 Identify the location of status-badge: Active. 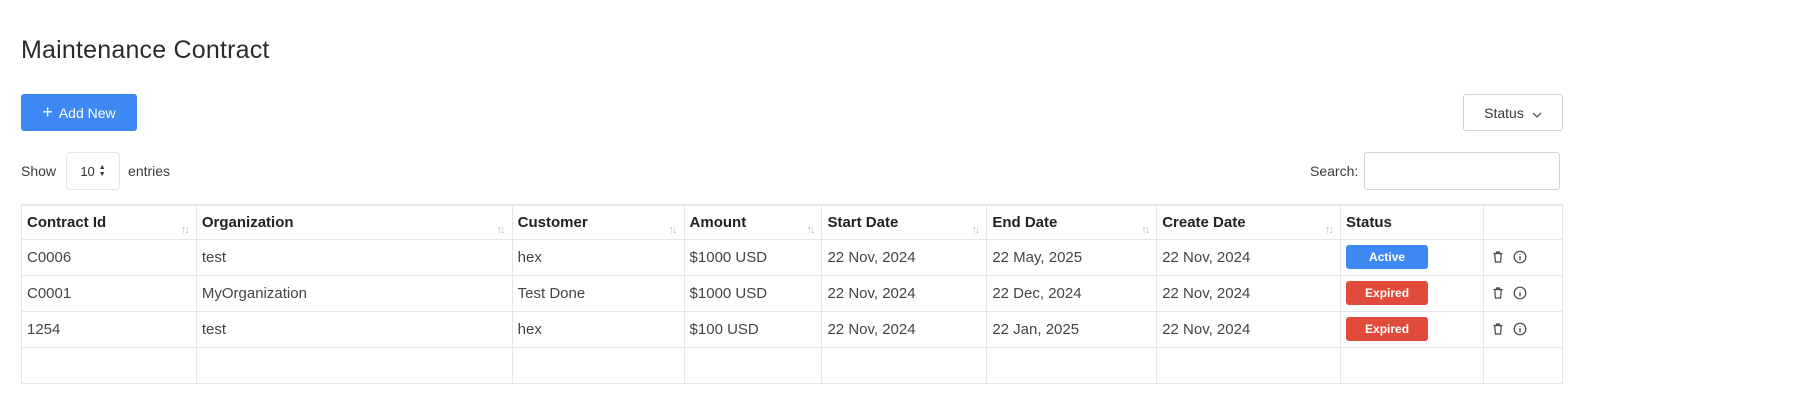
(1387, 257).